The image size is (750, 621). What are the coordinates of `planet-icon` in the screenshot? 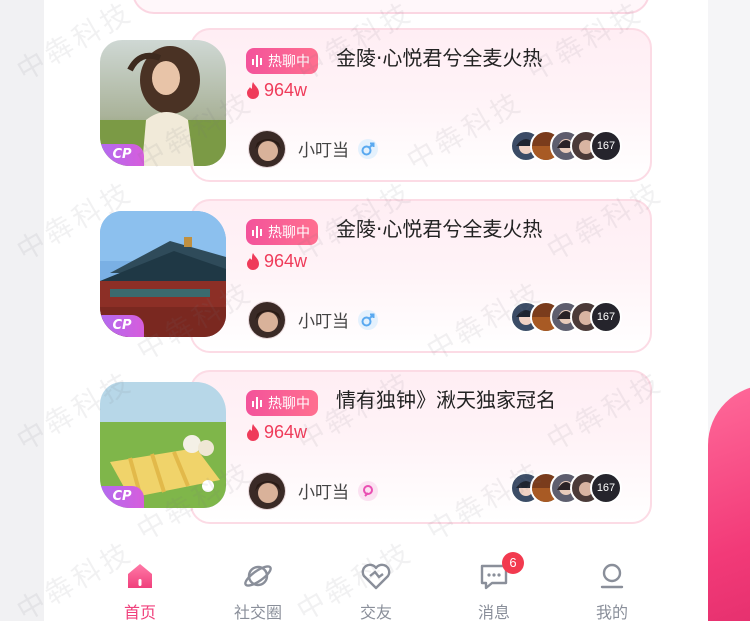 It's located at (258, 576).